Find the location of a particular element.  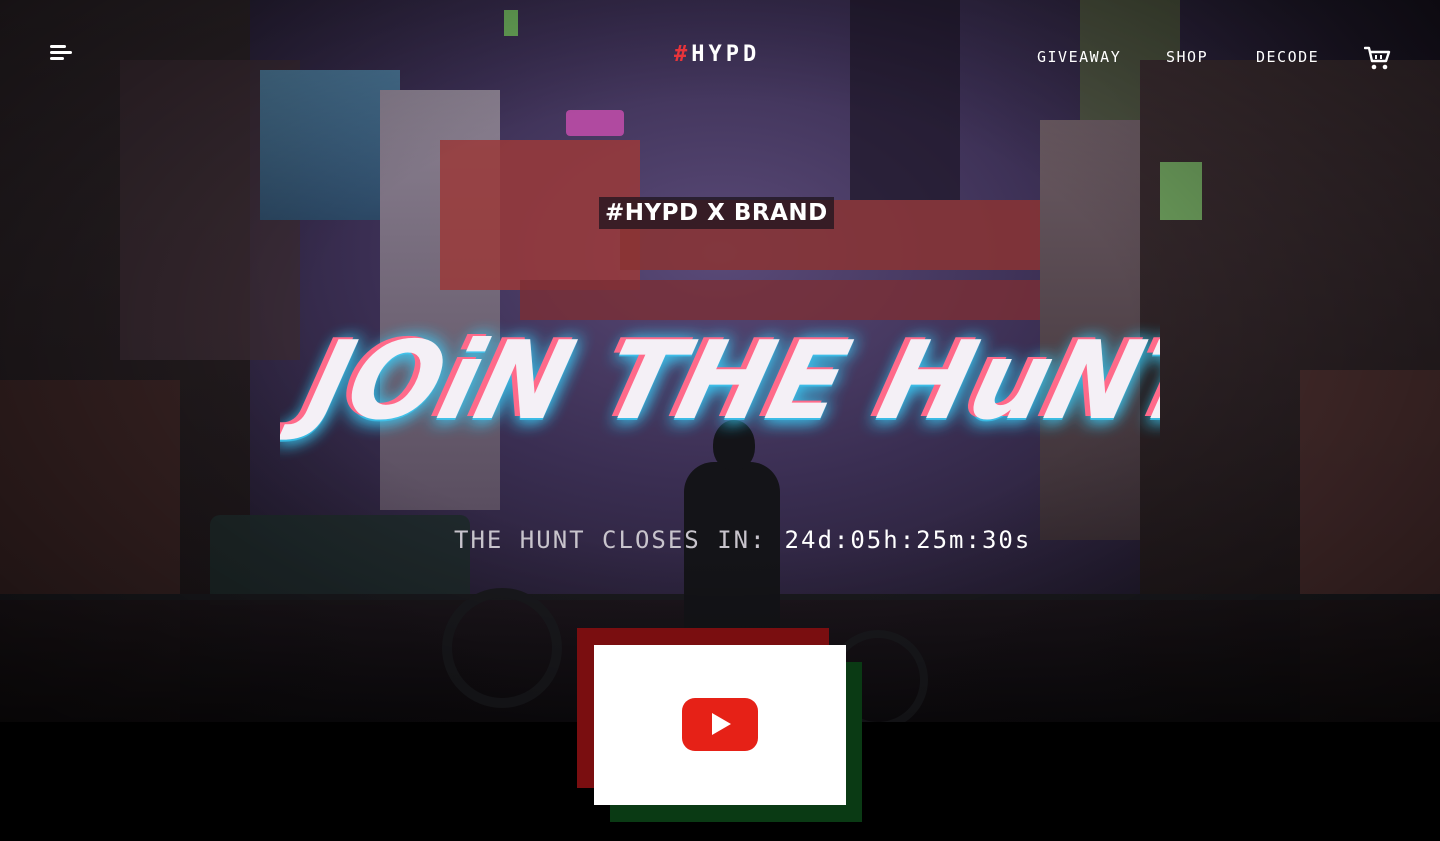

logo-text: HYPD is located at coordinates (726, 54).